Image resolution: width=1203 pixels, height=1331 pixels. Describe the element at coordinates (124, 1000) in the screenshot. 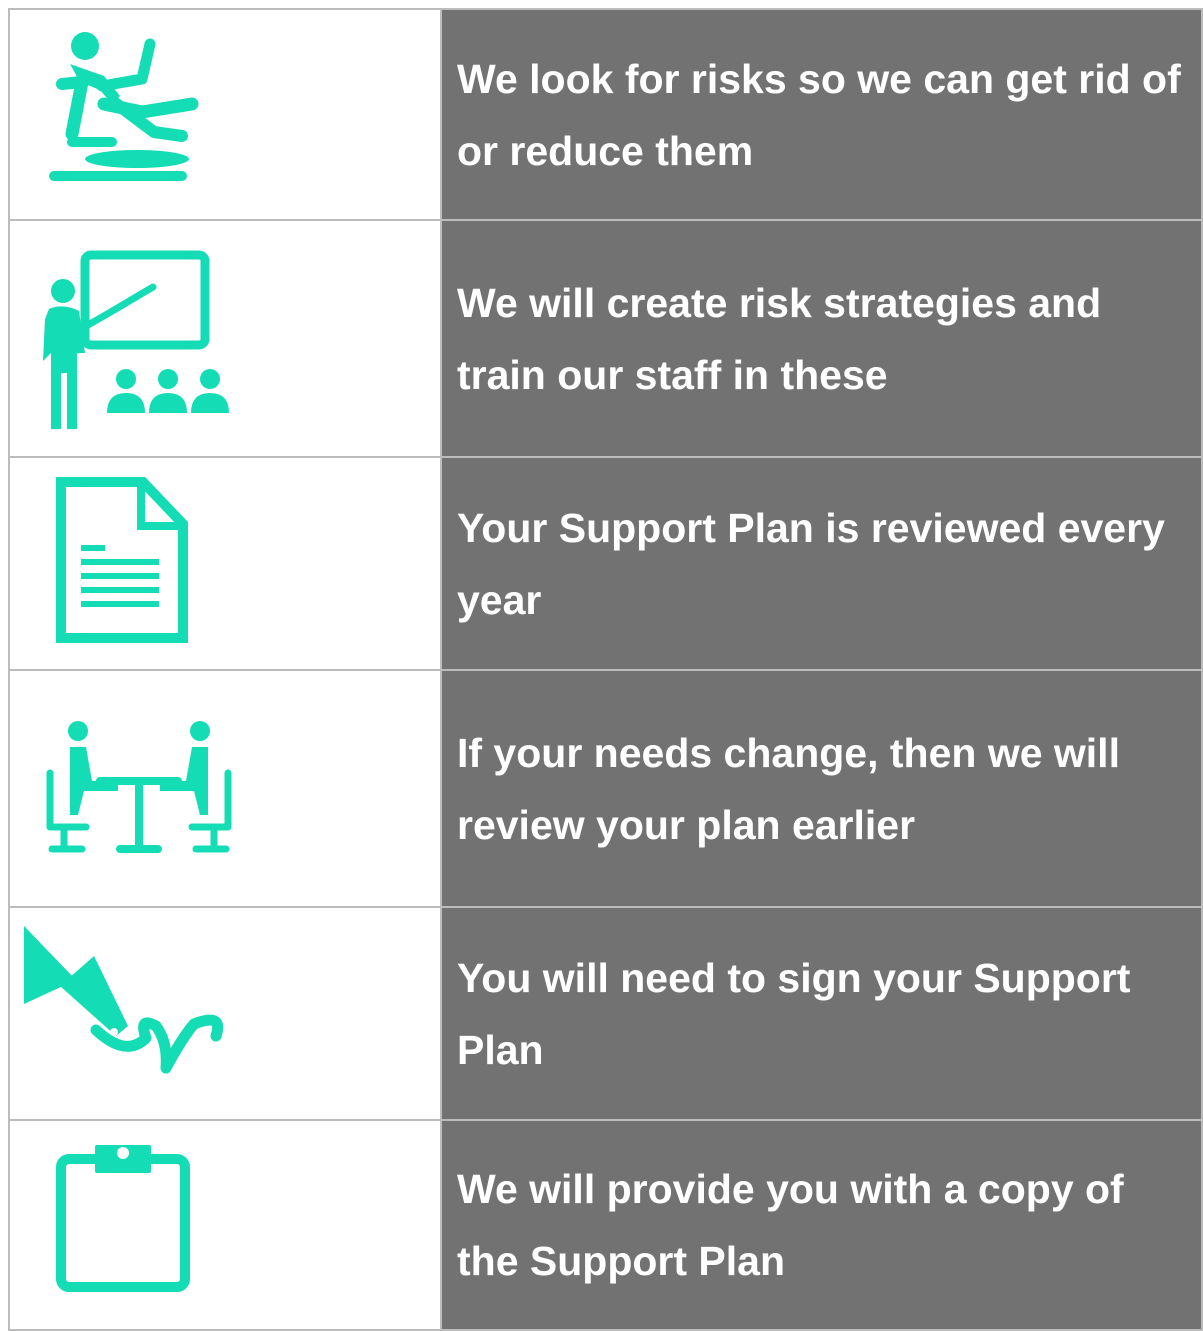

I see `fountain-pen-signature-icon` at that location.